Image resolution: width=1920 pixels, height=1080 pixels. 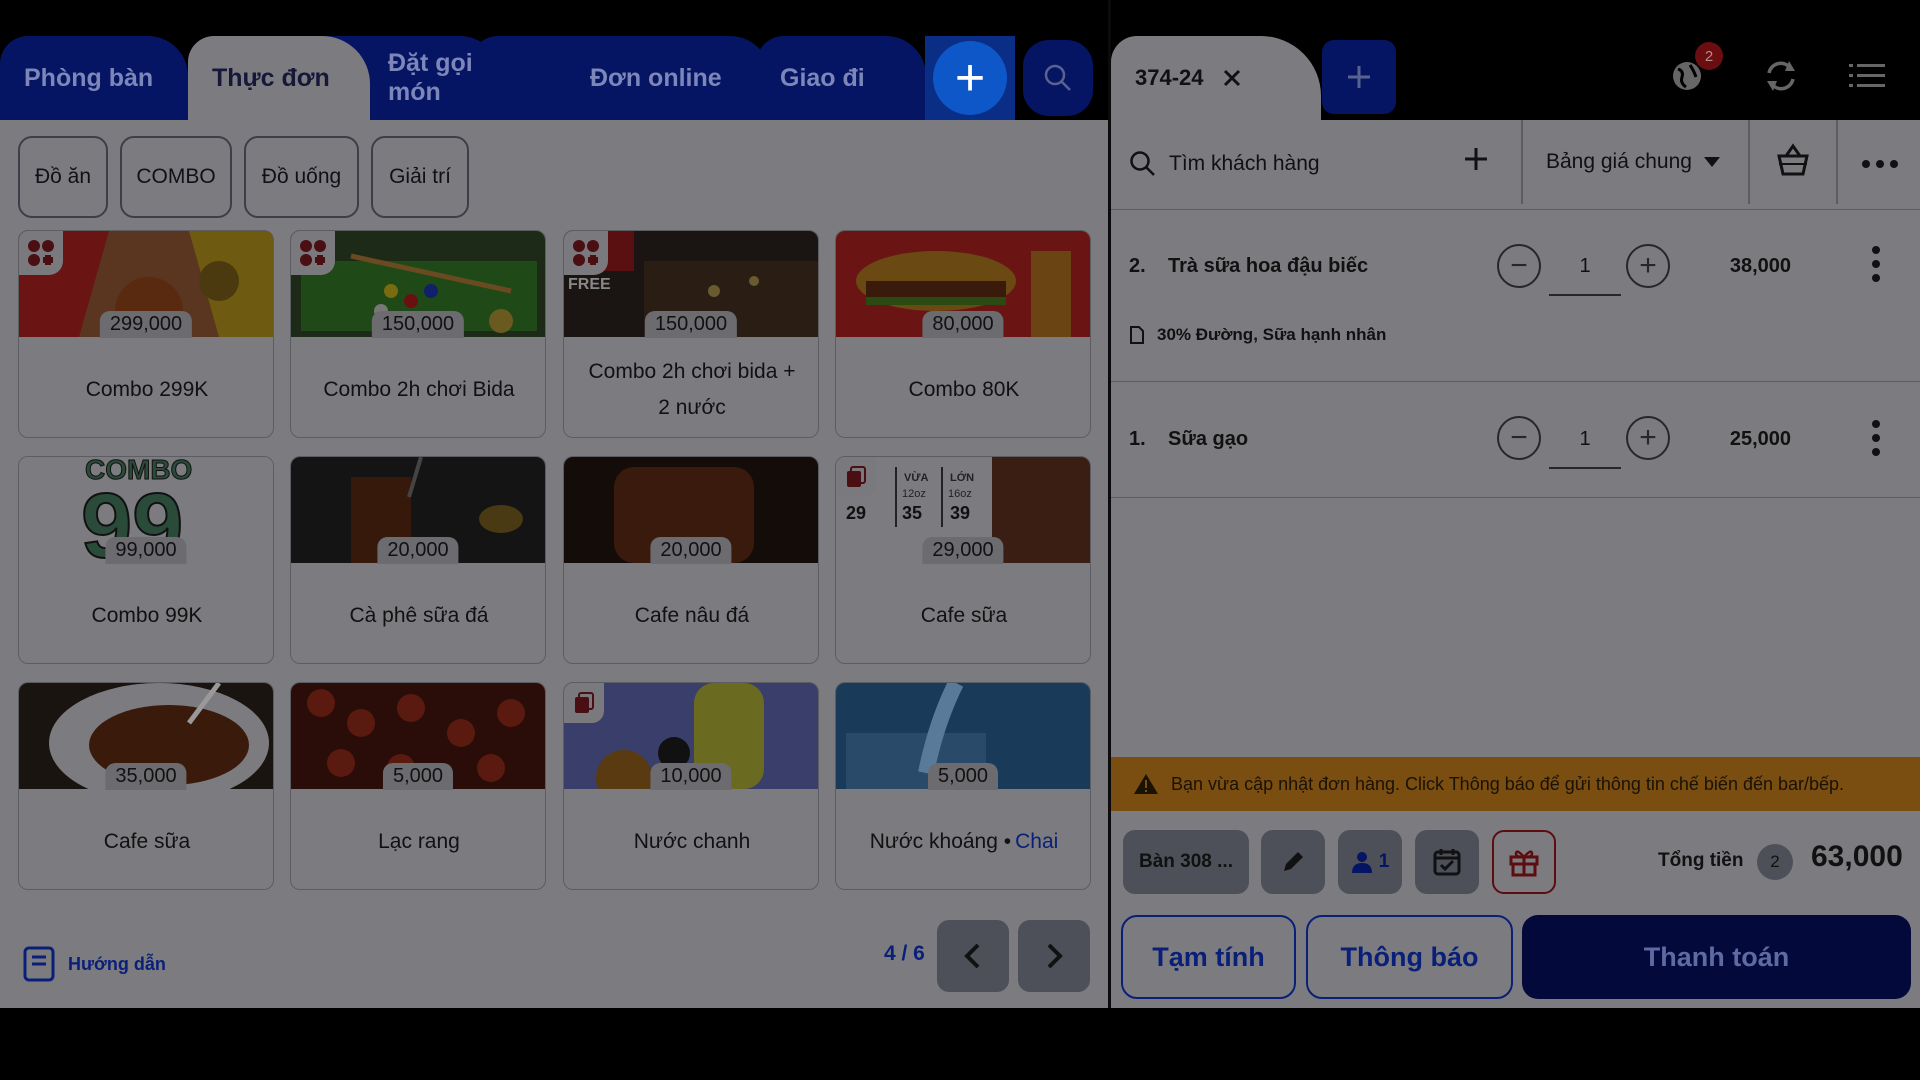 I want to click on new-order-button, so click(x=1359, y=77).